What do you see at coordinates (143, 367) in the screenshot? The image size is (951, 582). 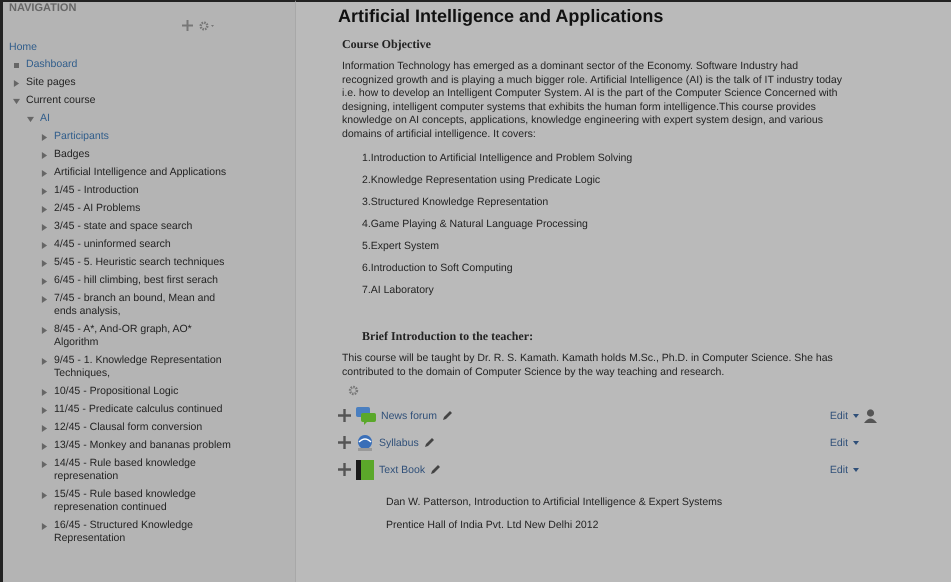 I see `nav-item: 9/45 - 1. Knowledge Representation Techniques,` at bounding box center [143, 367].